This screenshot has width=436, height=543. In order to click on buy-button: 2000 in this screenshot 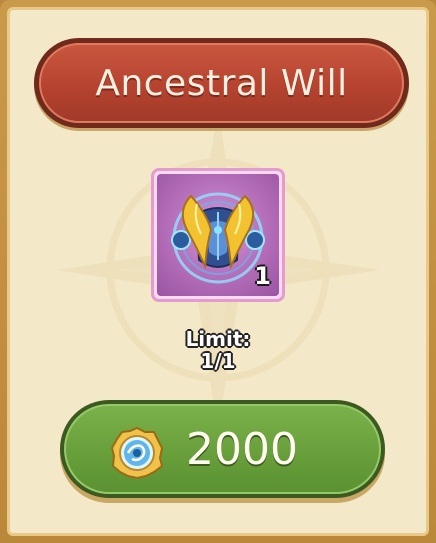, I will do `click(222, 449)`.